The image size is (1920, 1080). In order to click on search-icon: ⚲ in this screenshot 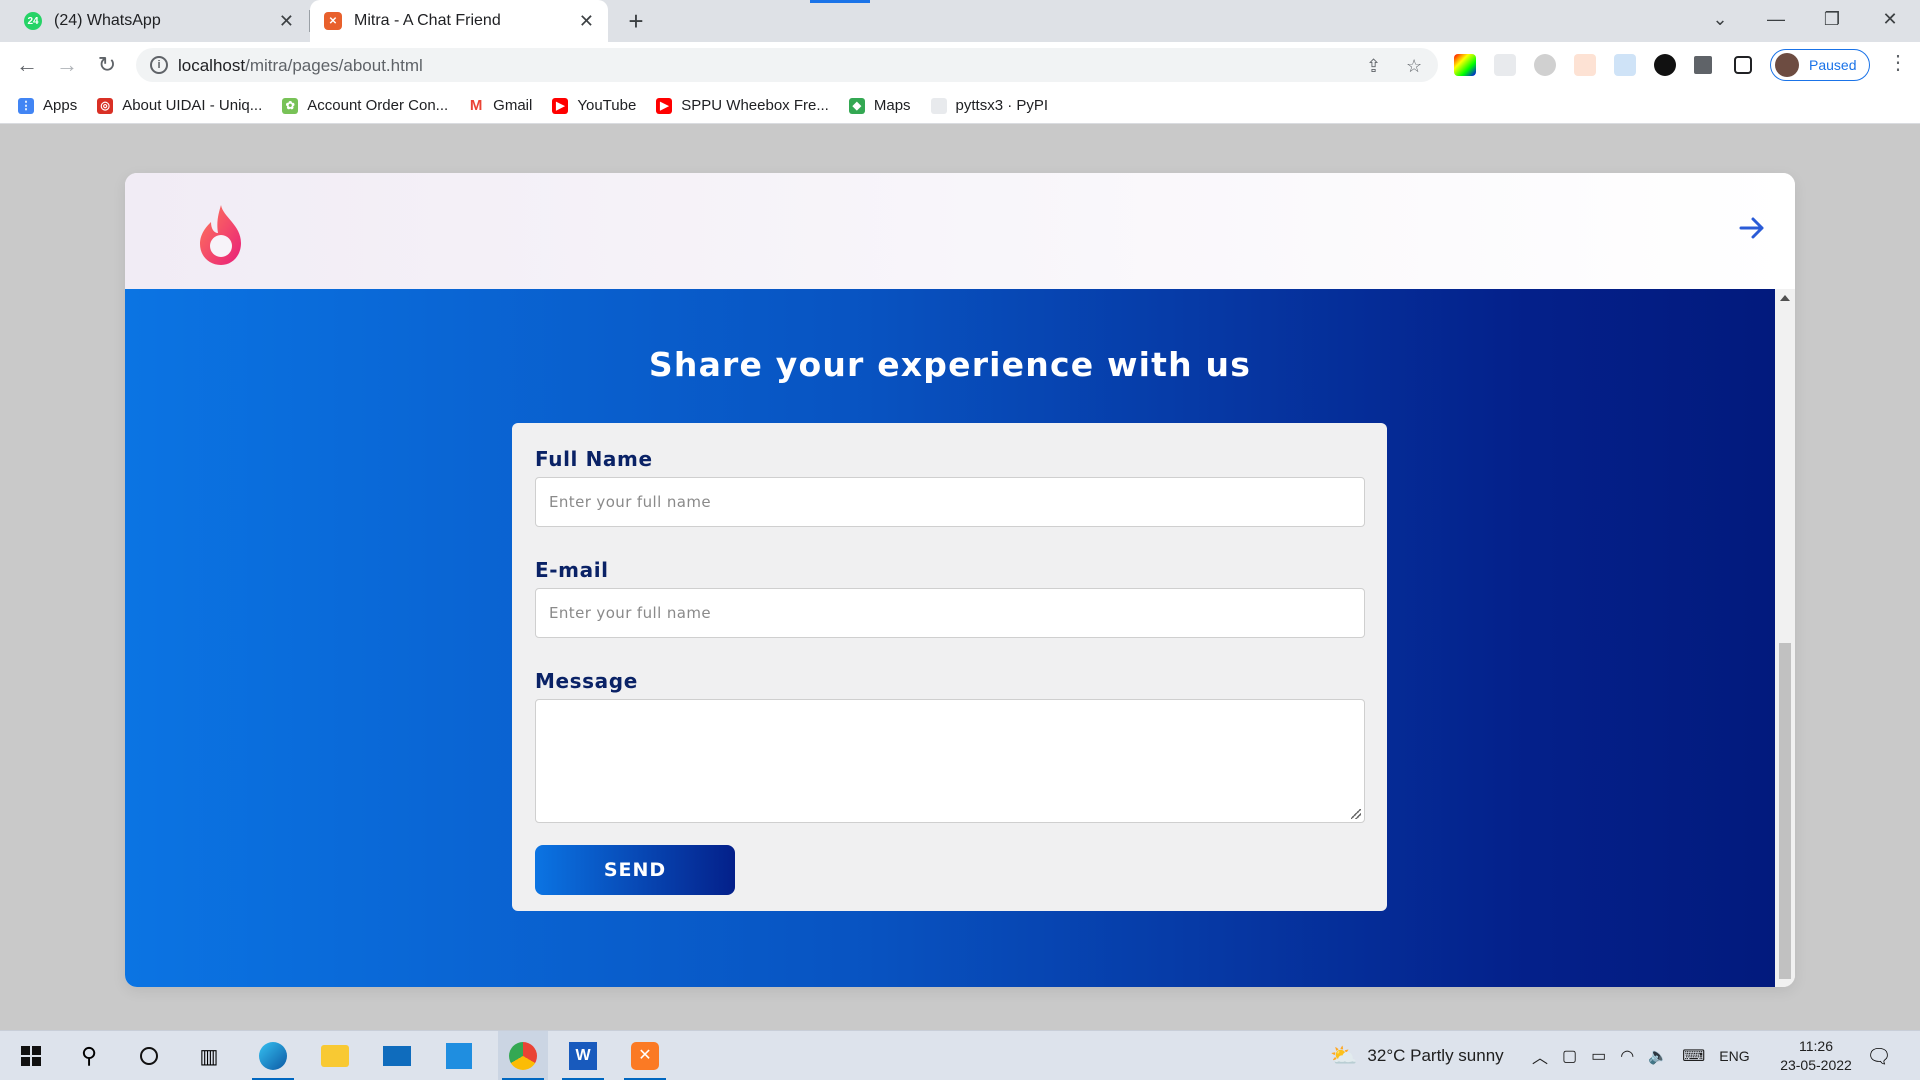, I will do `click(89, 1055)`.